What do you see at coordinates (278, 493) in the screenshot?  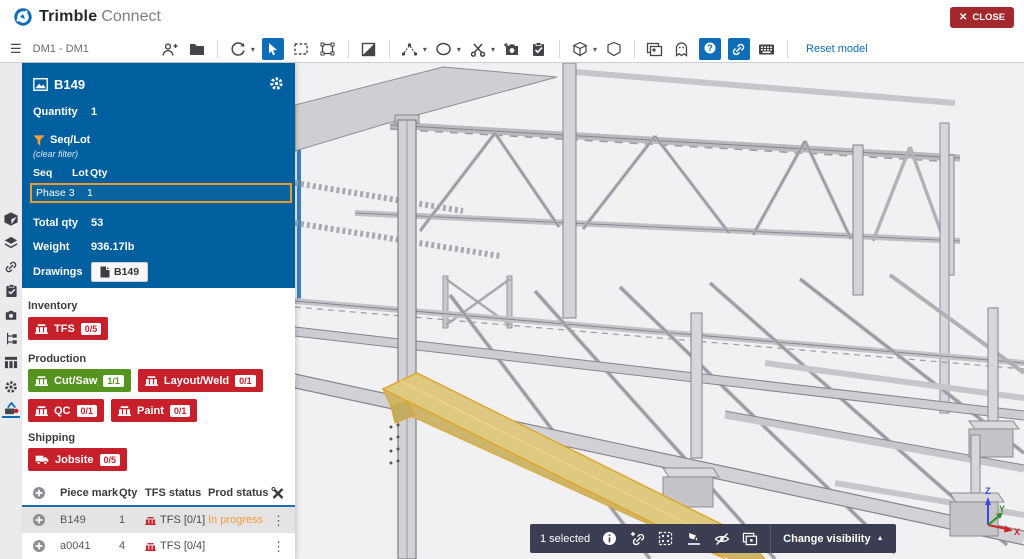 I see `table-tools-icon` at bounding box center [278, 493].